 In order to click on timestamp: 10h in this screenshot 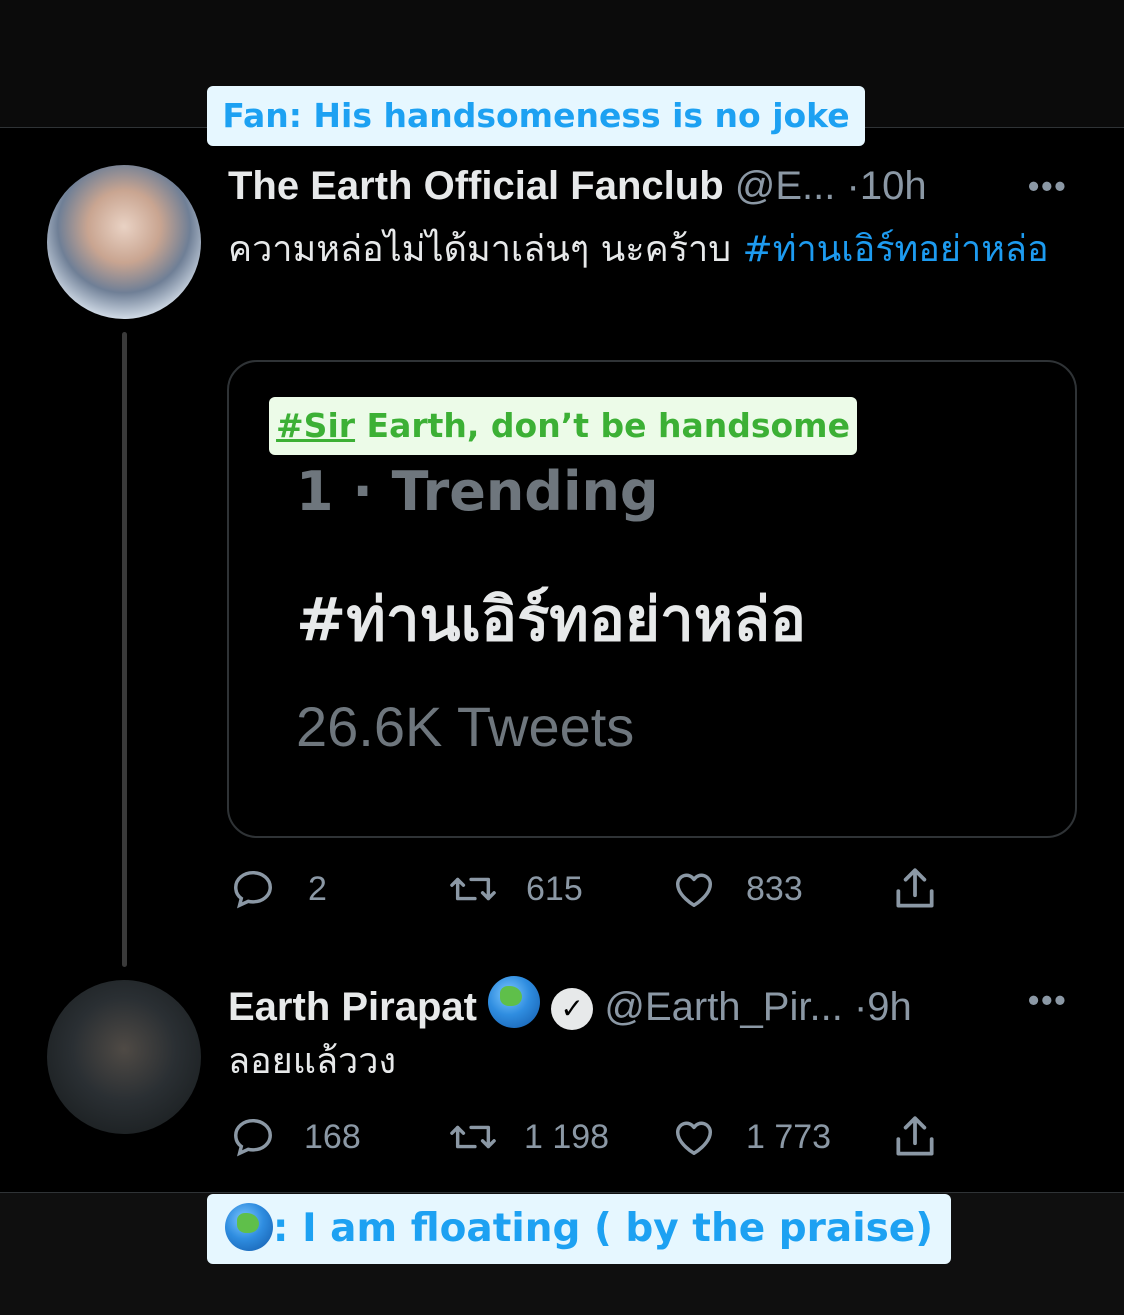, I will do `click(893, 186)`.